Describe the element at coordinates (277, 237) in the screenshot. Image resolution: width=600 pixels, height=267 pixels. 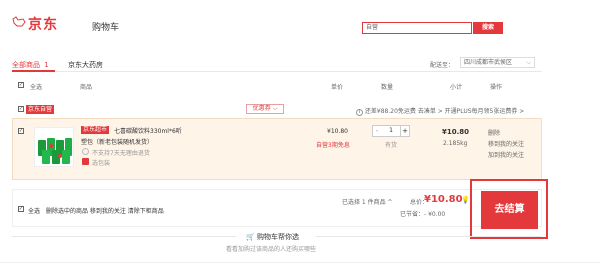
I see `recommend-title-text: 购物车帮你选` at that location.